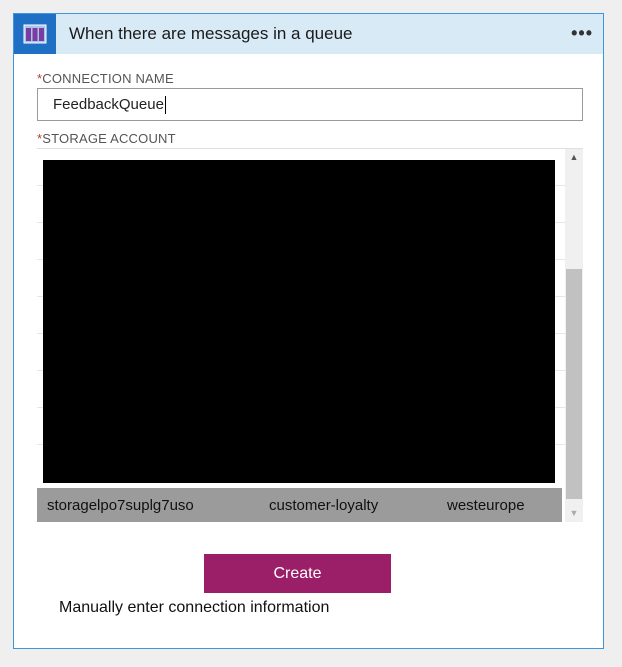  I want to click on connection-name-value: FeedbackQueue, so click(108, 104).